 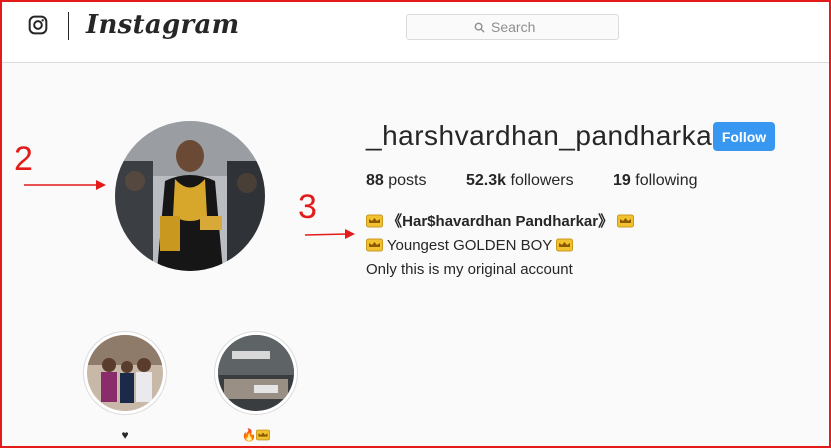 I want to click on posts-label: posts, so click(x=407, y=180).